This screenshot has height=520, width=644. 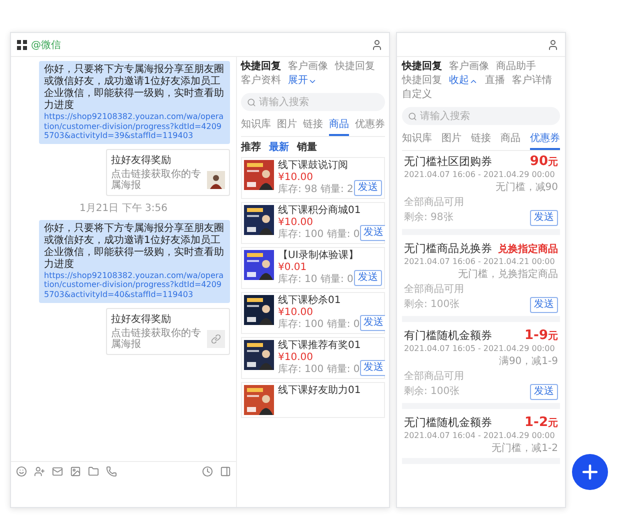 I want to click on message-link: https://shop92108382.youzan.com/wa/operation/customer-division/progress?kdtId=42095703&activityId=40&staffId=119403, so click(x=134, y=285).